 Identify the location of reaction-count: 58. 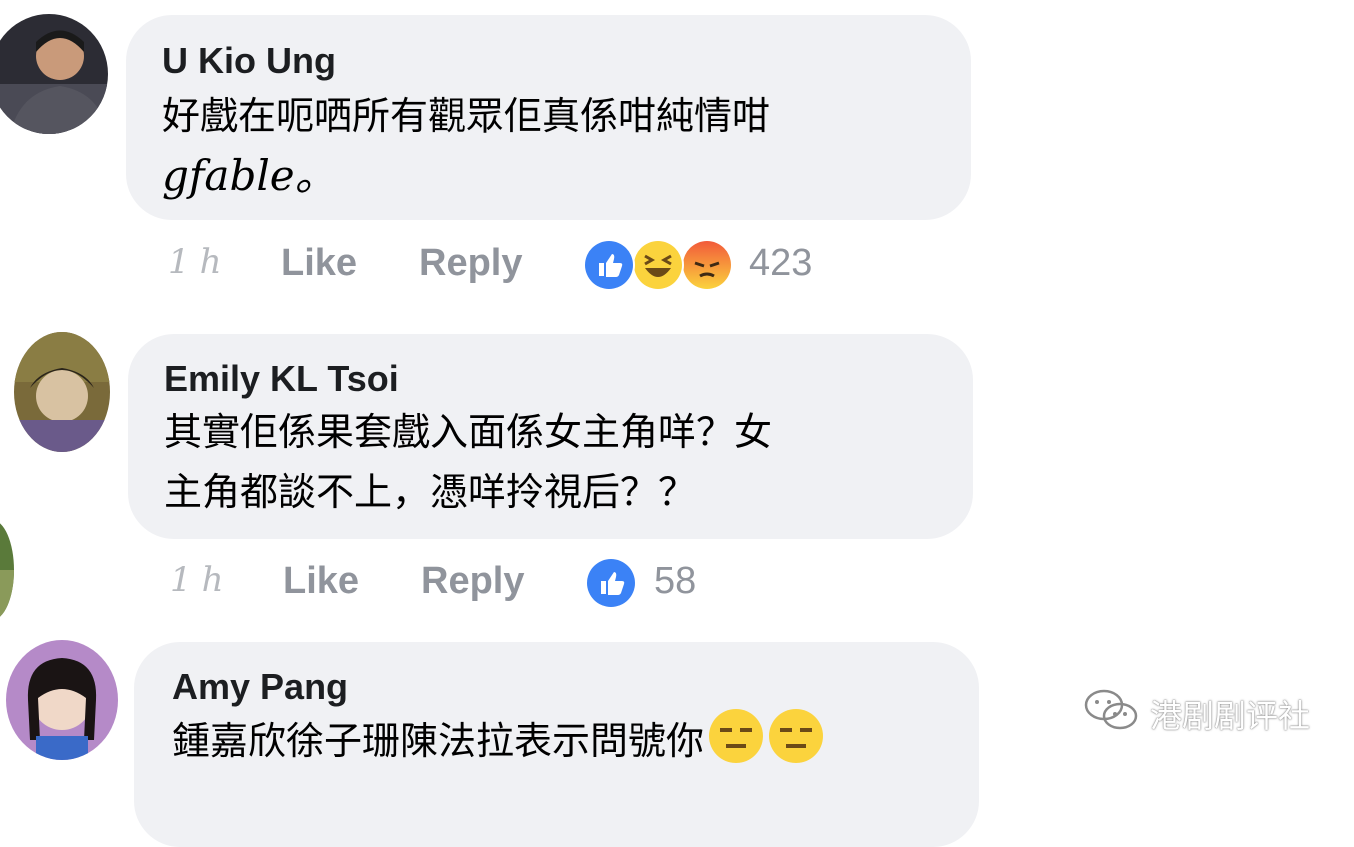
(675, 581).